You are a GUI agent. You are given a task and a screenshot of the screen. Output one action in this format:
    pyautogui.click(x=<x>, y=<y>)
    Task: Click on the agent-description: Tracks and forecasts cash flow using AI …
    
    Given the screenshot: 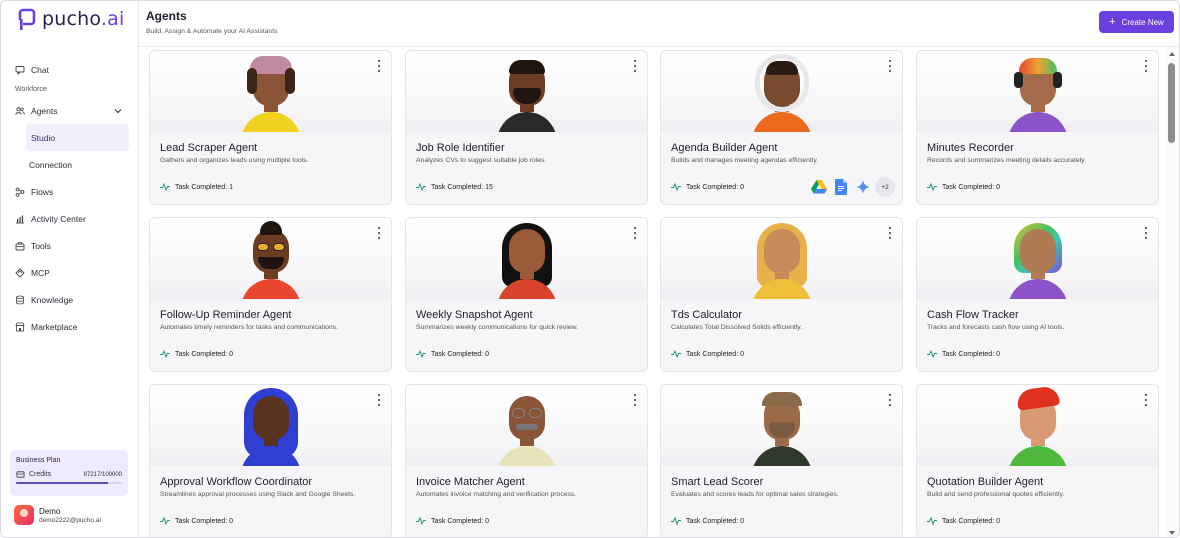 What is the action you would take?
    pyautogui.click(x=996, y=327)
    